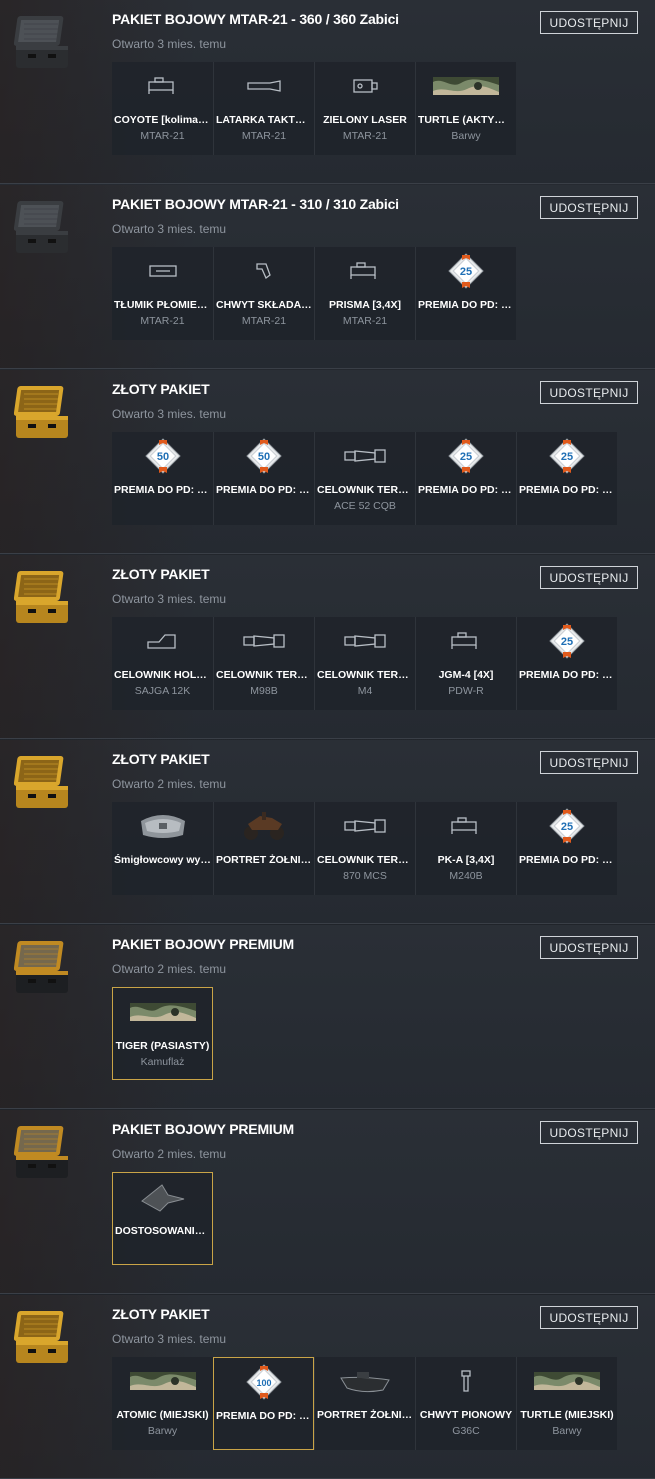  I want to click on reward-item: ATOMIC (MIEJSKI) Barwy, so click(162, 1403).